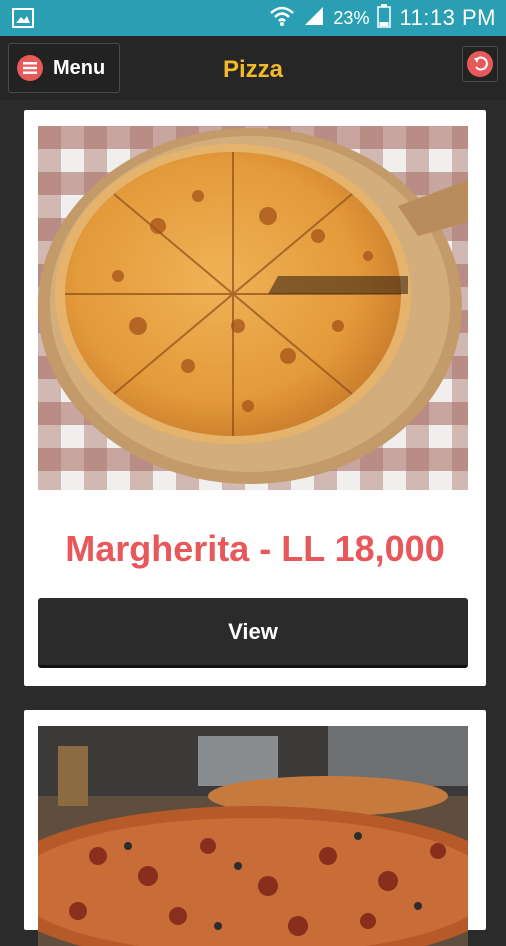  I want to click on clock: 11:13 PM, so click(447, 17).